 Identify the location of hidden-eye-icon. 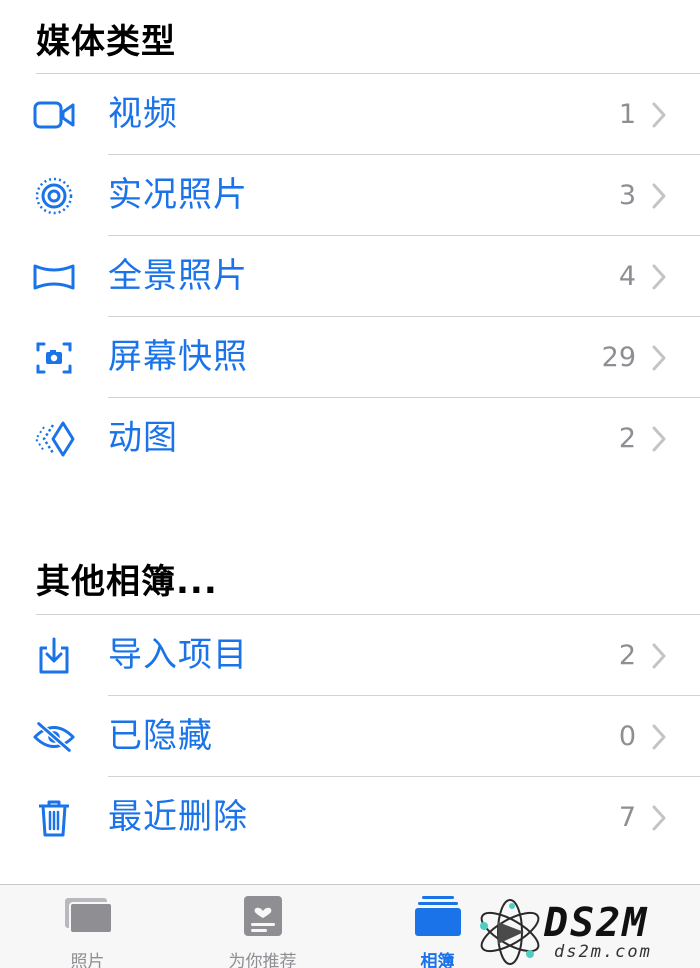
(54, 737).